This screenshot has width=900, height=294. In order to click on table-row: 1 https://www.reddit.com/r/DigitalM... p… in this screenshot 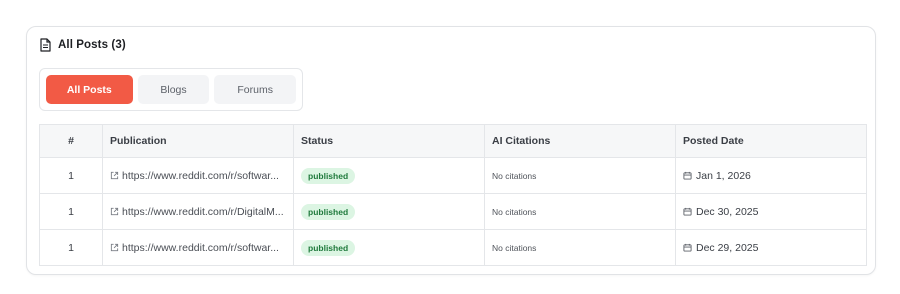, I will do `click(453, 211)`.